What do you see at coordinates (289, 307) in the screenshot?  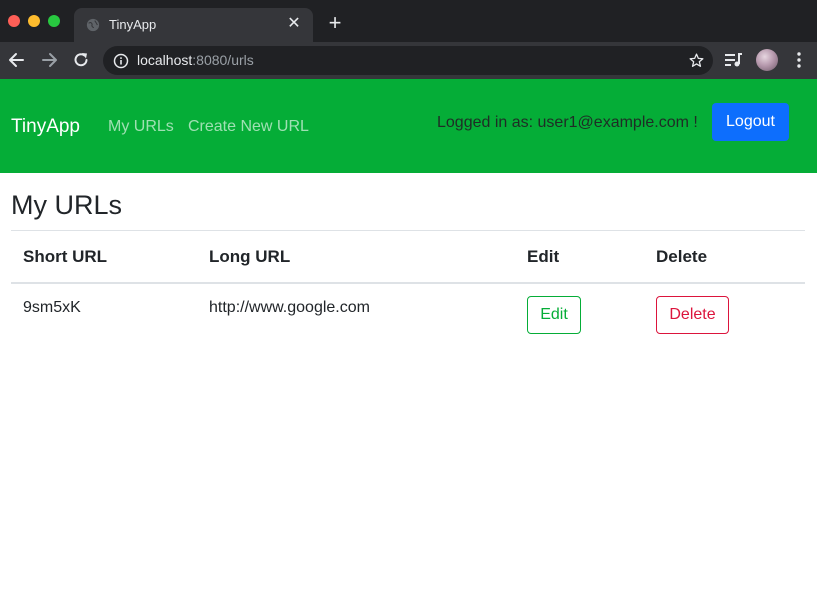 I see `long-url-cell: http://www.google.com` at bounding box center [289, 307].